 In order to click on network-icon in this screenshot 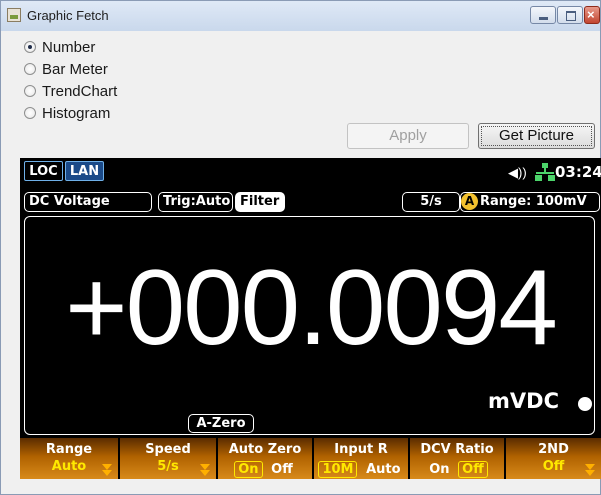, I will do `click(545, 172)`.